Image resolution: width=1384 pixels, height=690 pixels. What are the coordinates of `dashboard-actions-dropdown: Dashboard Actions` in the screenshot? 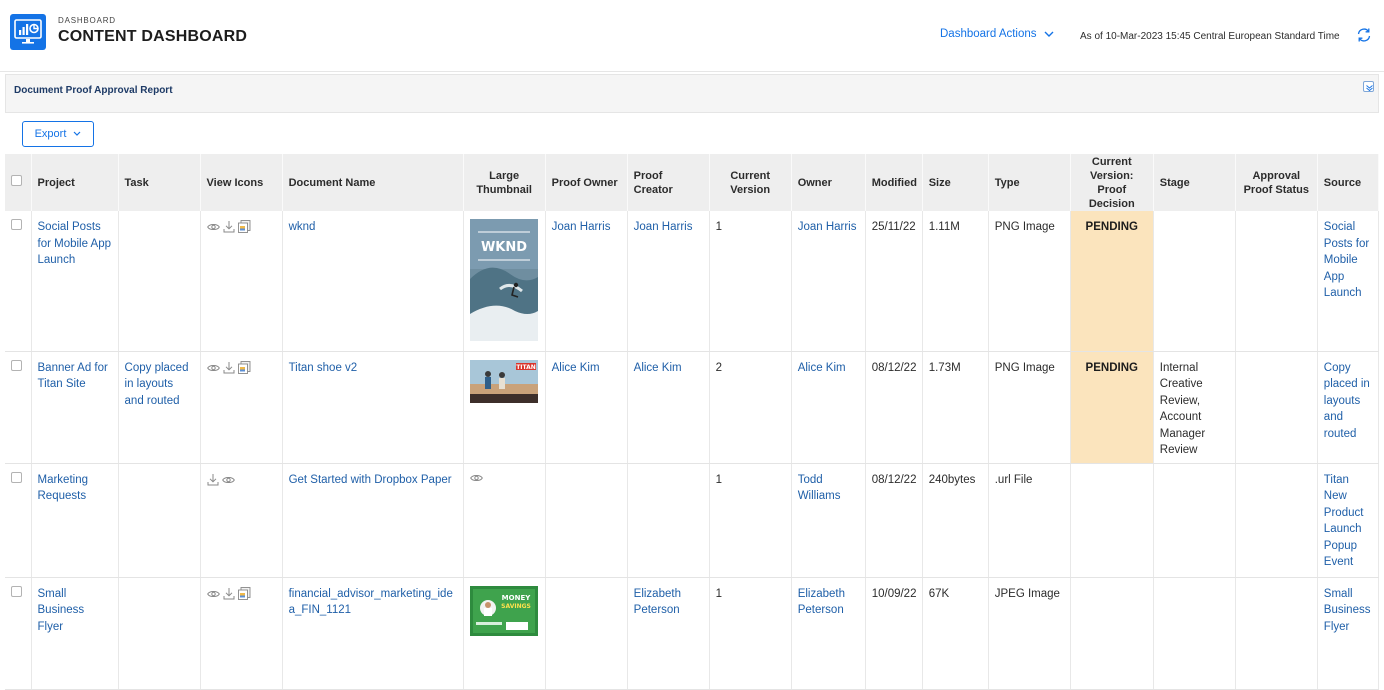 It's located at (997, 34).